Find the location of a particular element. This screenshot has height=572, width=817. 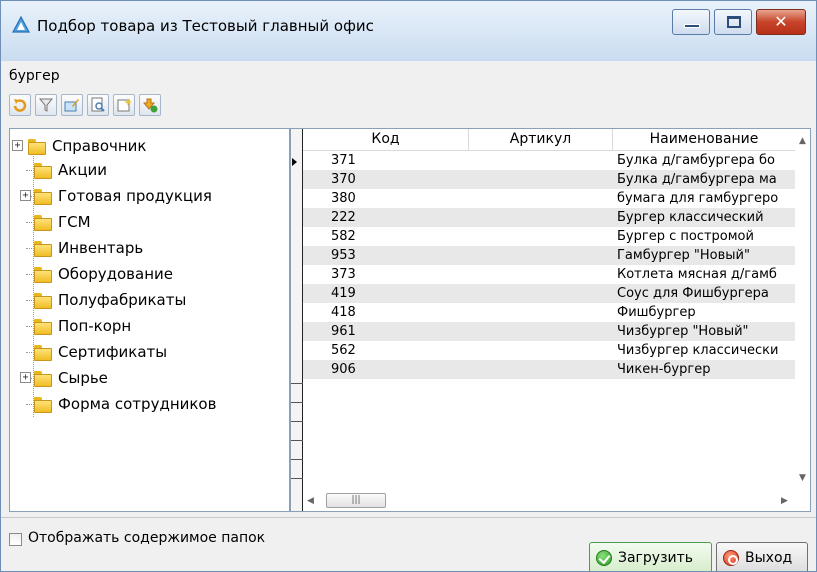

tree-item: Оборудование is located at coordinates (103, 274).